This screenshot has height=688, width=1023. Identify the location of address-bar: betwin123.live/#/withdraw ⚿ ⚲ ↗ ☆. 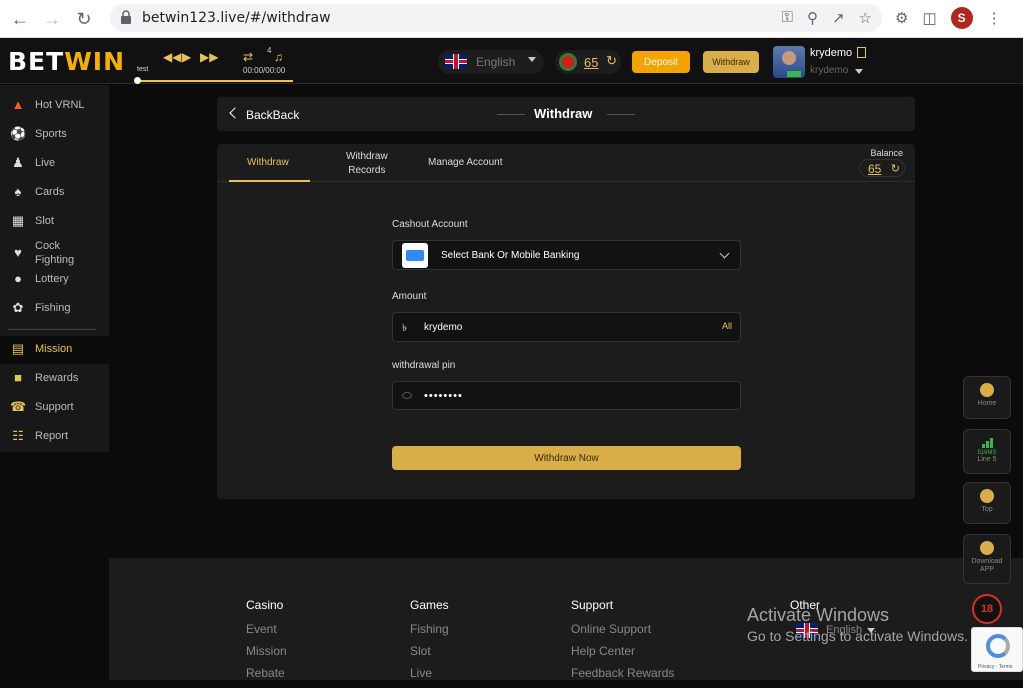
(496, 18).